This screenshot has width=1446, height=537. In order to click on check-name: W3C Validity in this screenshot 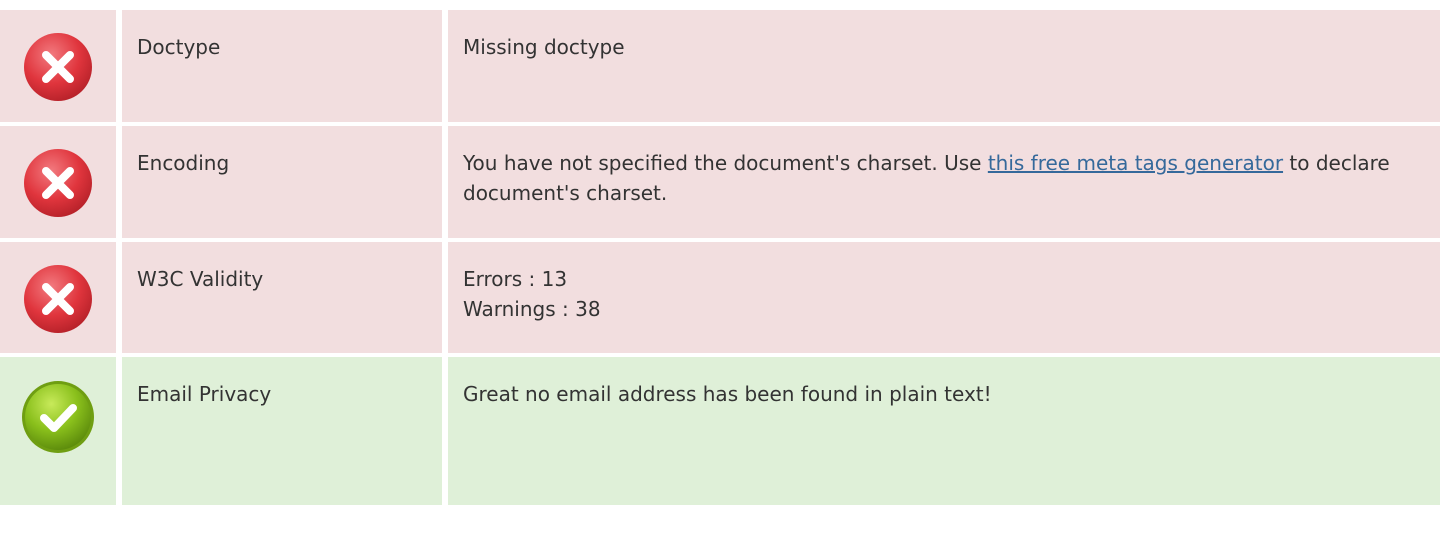, I will do `click(282, 297)`.